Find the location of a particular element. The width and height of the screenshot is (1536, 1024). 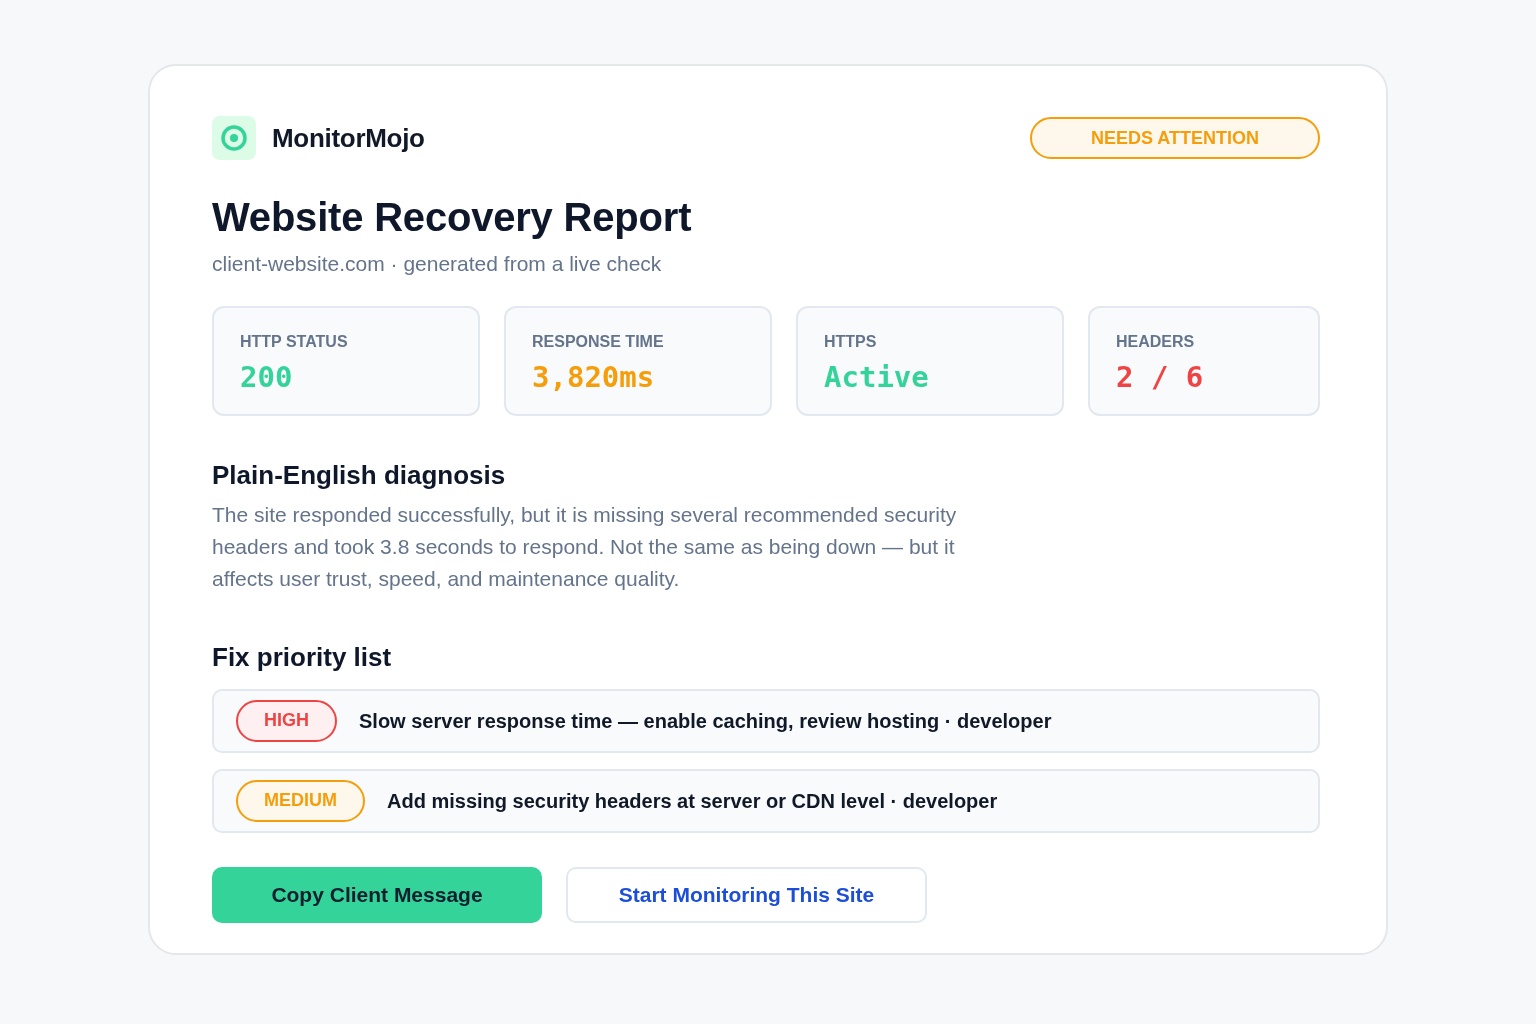

section-heading: Fix priority list is located at coordinates (302, 657).